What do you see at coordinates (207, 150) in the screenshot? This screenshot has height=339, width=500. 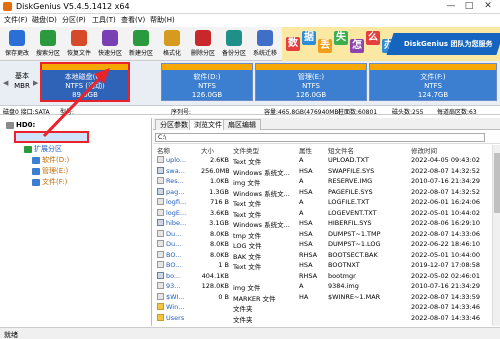 I see `column-header: 大小` at bounding box center [207, 150].